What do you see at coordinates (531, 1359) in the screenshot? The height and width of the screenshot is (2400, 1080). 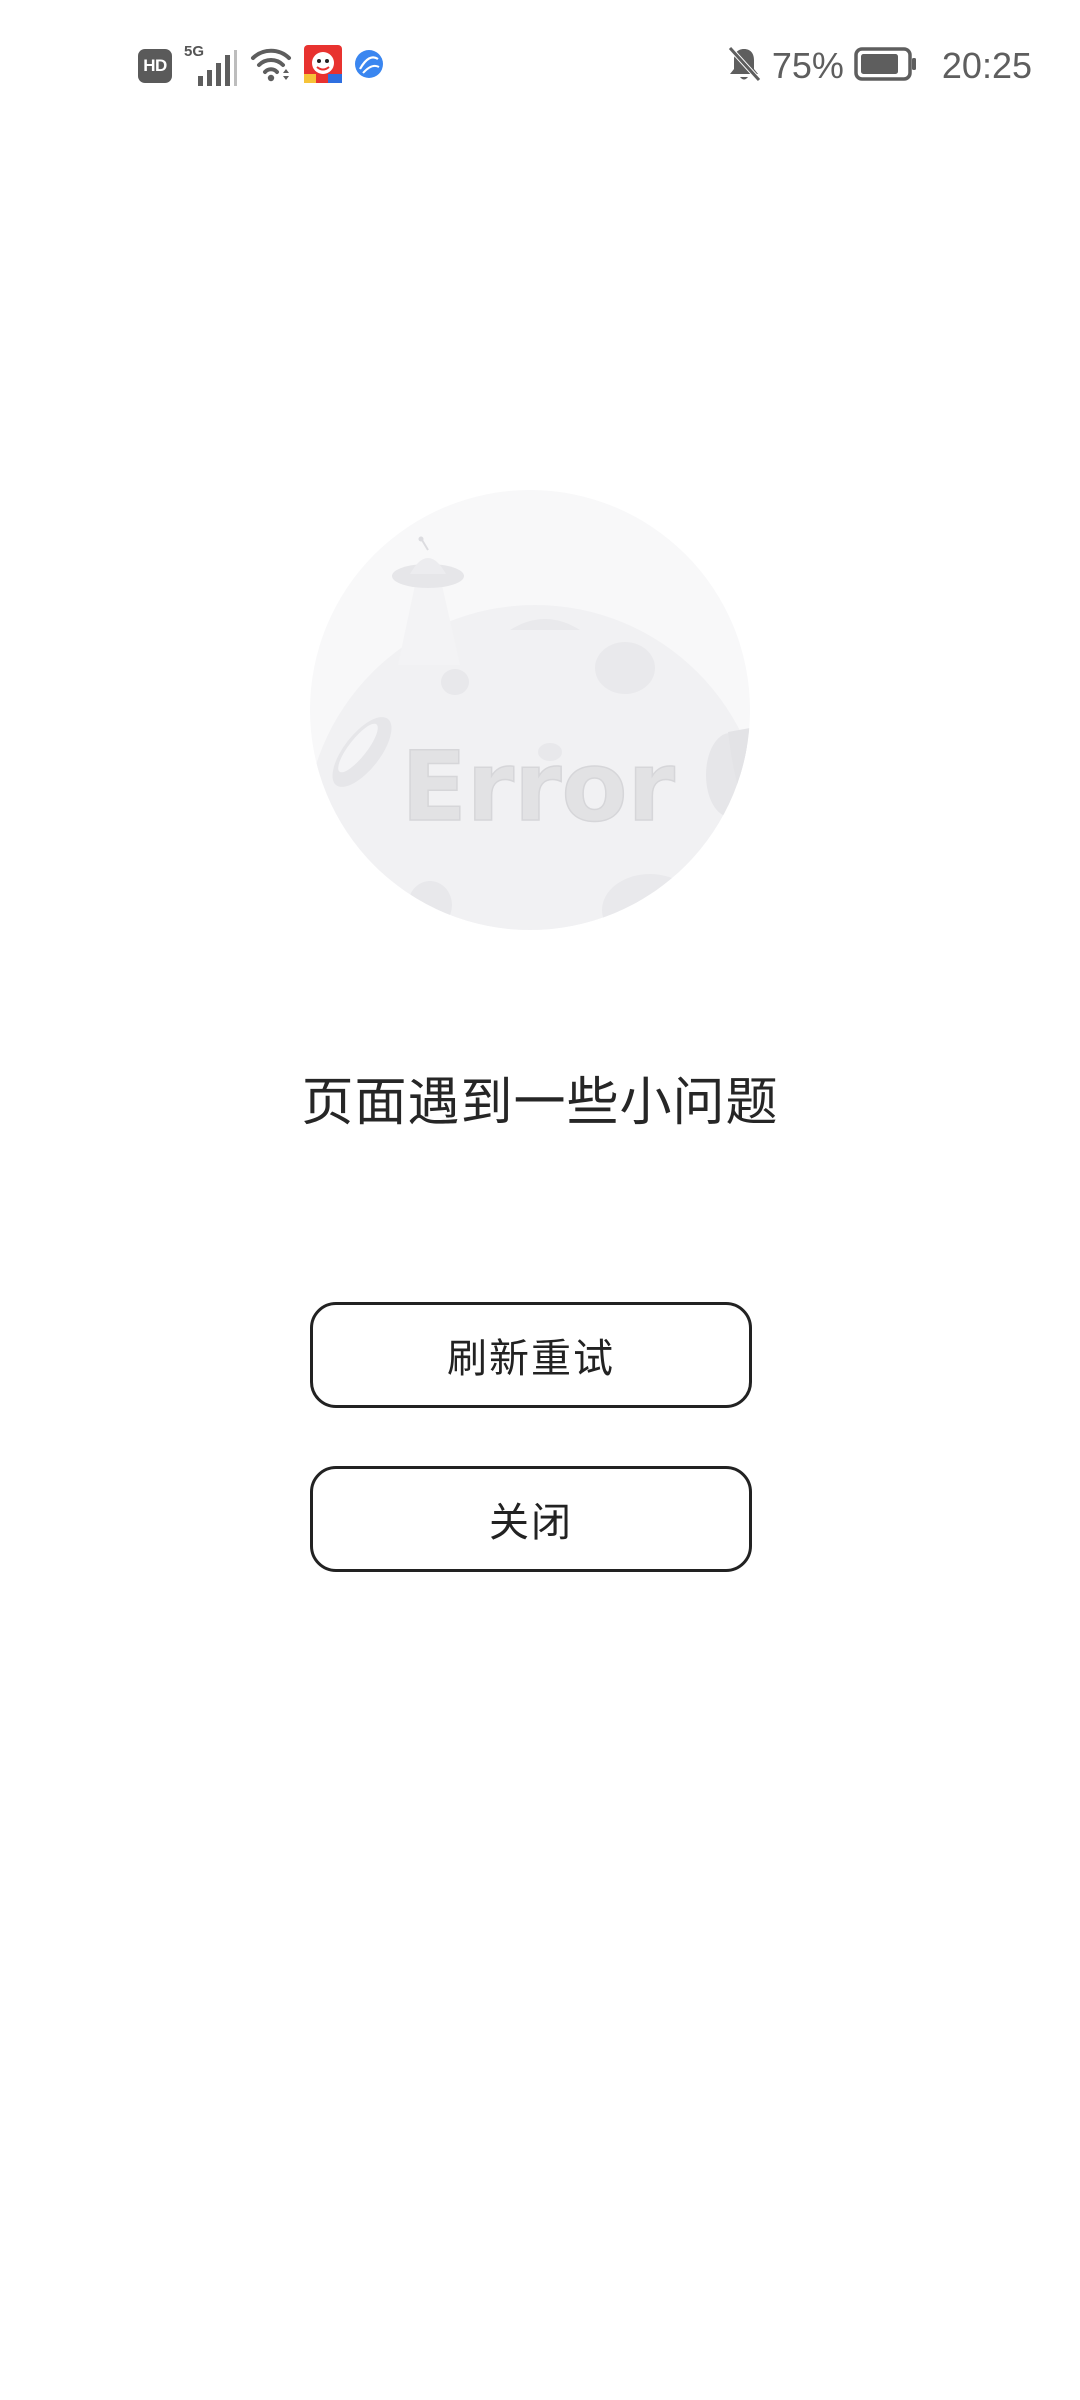 I see `refresh-retry-label: 刷新重试` at bounding box center [531, 1359].